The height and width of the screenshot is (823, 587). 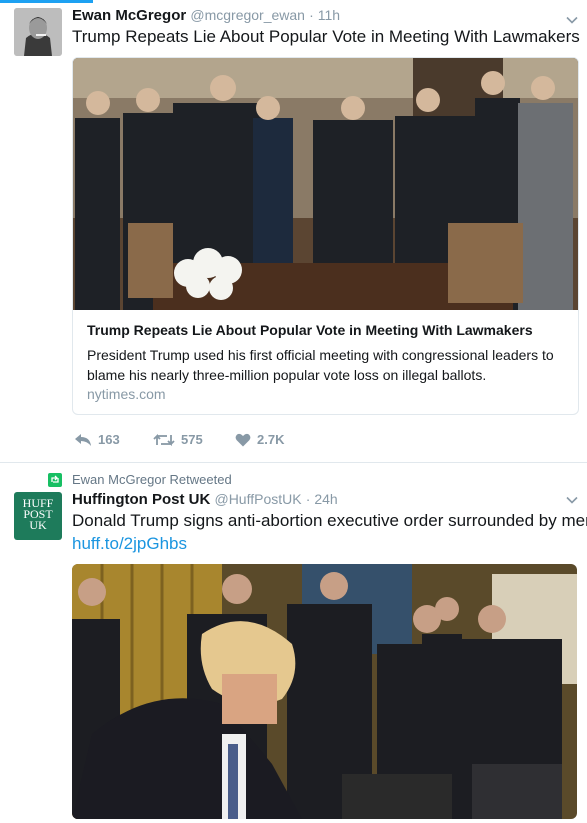 I want to click on author-name: Ewan McGregor, so click(x=129, y=15).